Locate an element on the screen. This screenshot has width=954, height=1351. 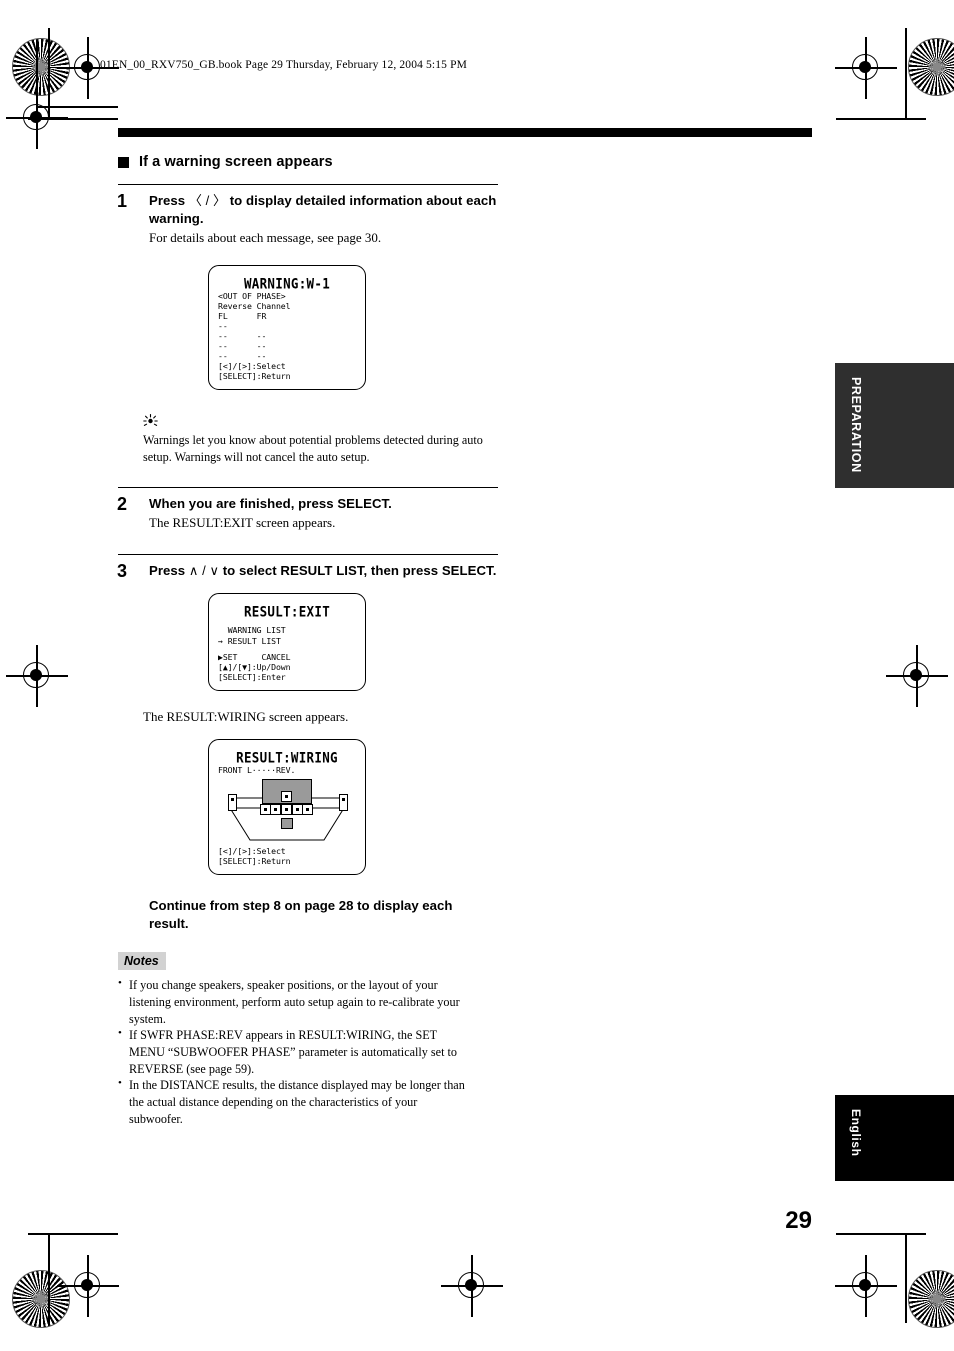
speaker-center-lower is located at coordinates (286, 809).